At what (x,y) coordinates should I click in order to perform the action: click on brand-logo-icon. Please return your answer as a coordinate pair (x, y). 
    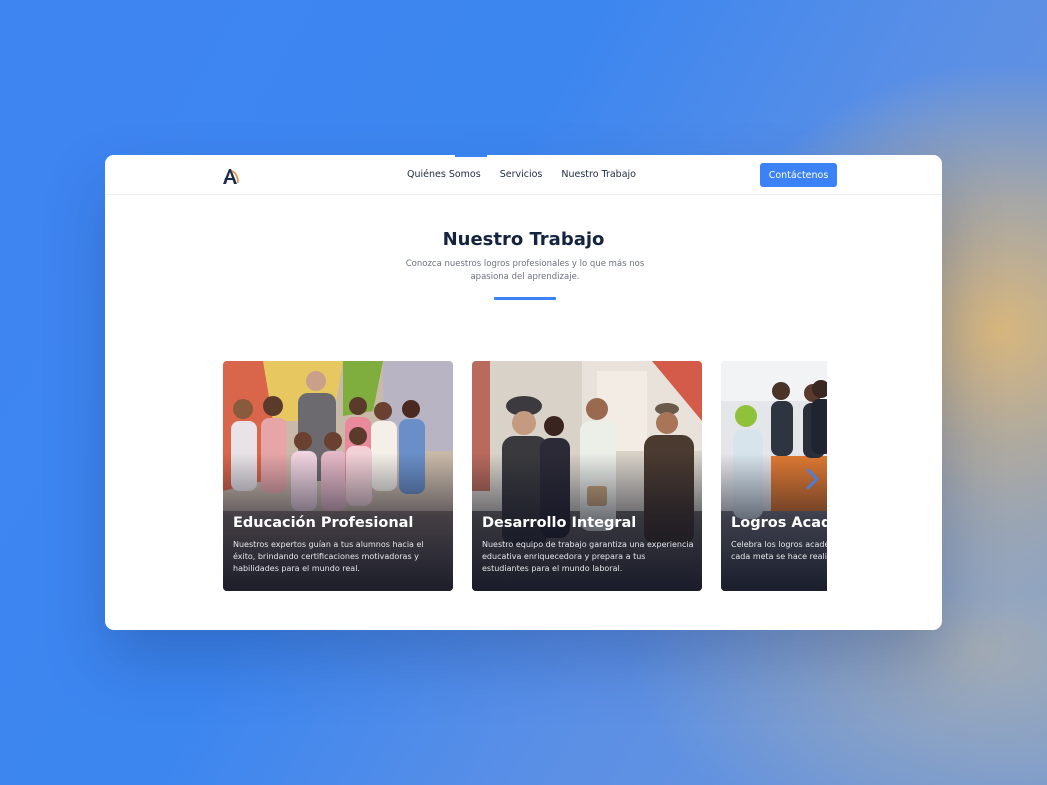
    Looking at the image, I should click on (231, 176).